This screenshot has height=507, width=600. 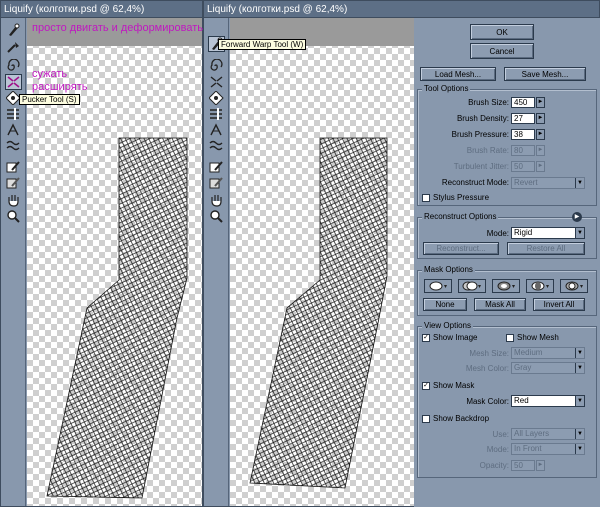 I want to click on brush-pressure-label: Brush Pressure:, so click(x=480, y=134).